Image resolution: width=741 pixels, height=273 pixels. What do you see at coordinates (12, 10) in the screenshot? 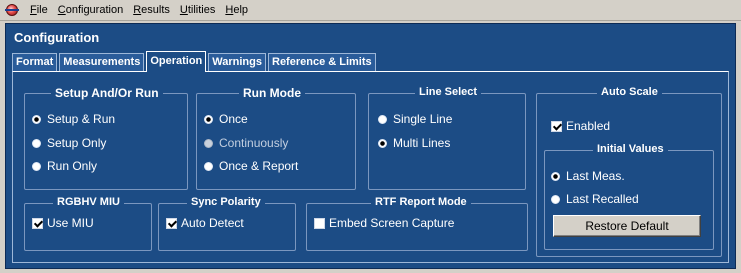
I see `application-icon` at bounding box center [12, 10].